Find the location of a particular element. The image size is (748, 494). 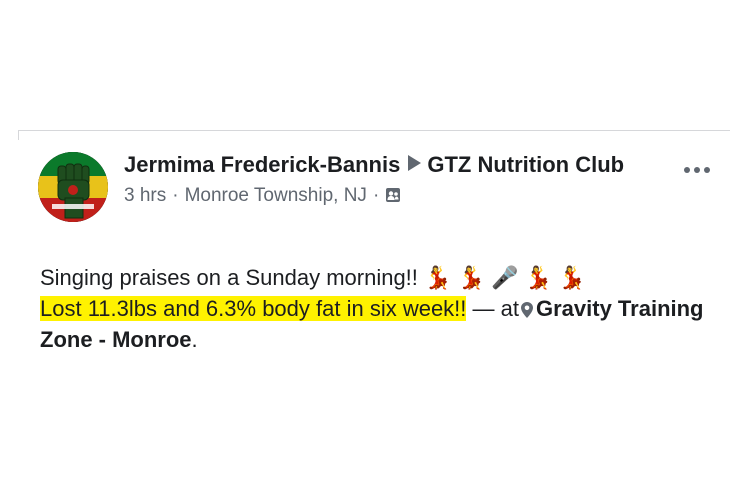

emoji-row: 💃 💃 🎤 💃 💃 is located at coordinates (505, 277).